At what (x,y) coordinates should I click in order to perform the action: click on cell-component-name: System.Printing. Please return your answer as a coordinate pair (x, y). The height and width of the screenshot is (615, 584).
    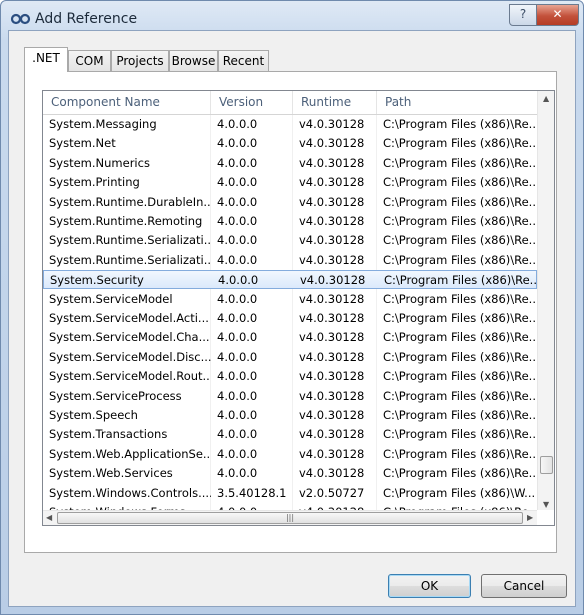
    Looking at the image, I should click on (94, 182).